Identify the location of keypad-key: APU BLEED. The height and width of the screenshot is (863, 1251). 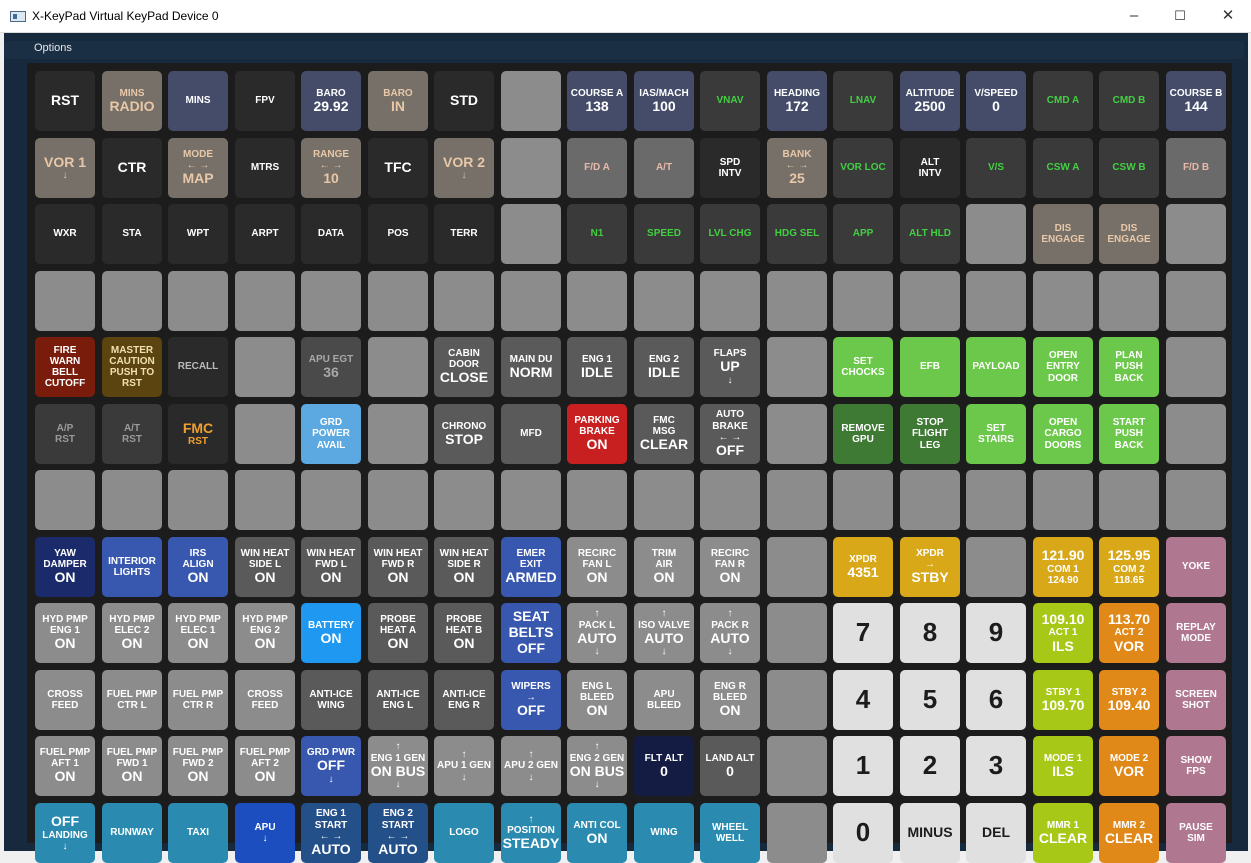
(664, 700).